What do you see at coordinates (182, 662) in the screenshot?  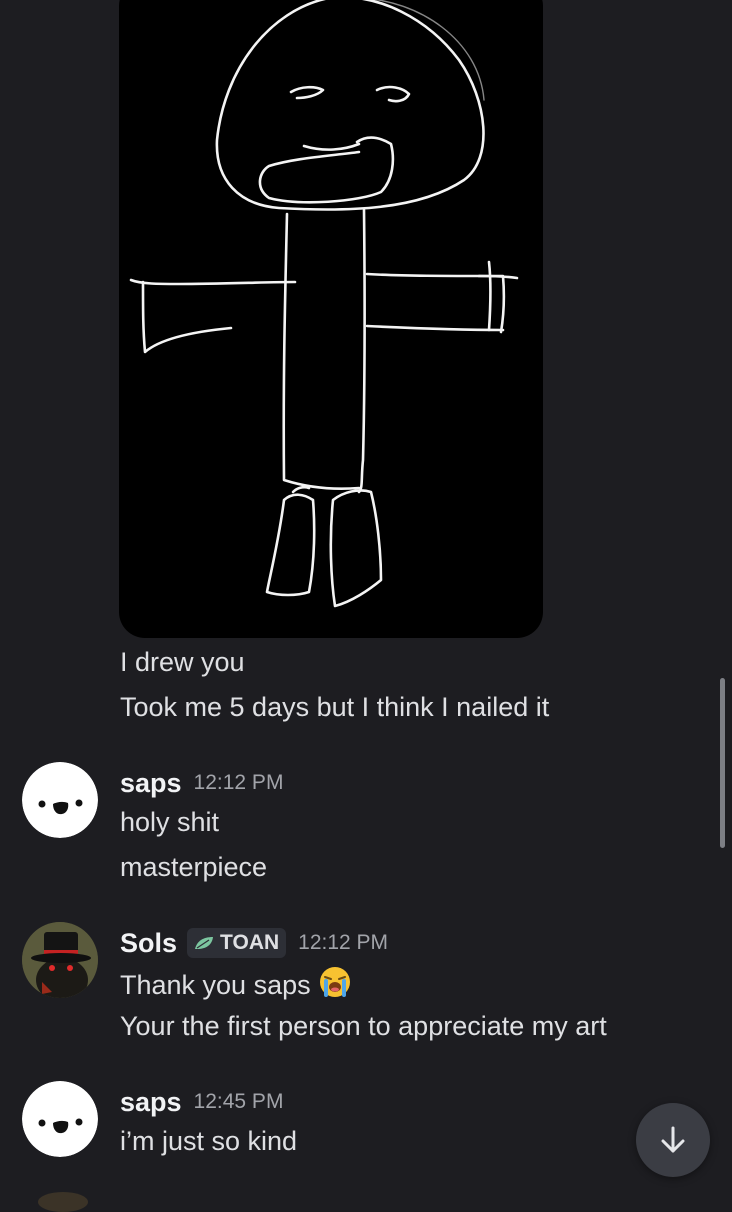 I see `message-text: I drew you` at bounding box center [182, 662].